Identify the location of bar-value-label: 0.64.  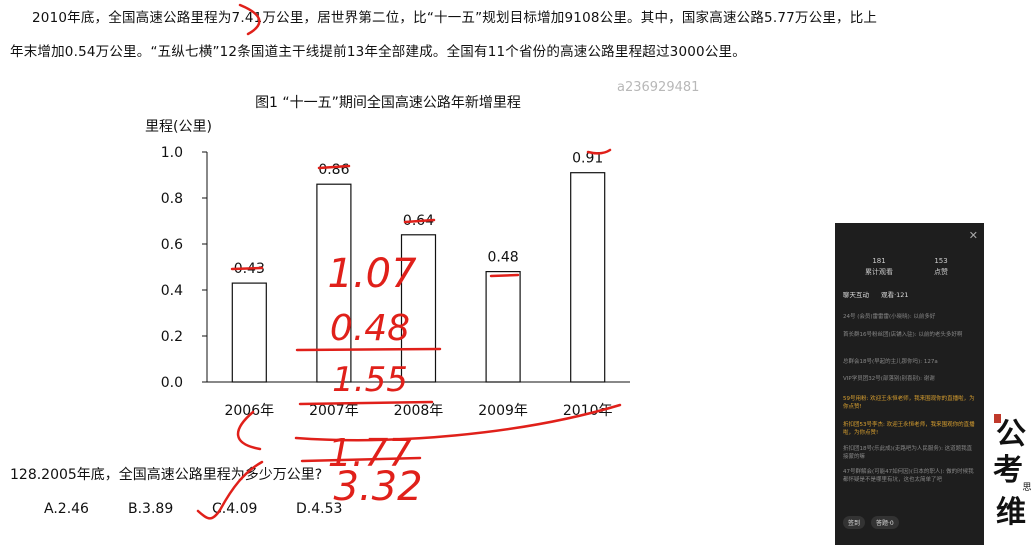
(418, 221).